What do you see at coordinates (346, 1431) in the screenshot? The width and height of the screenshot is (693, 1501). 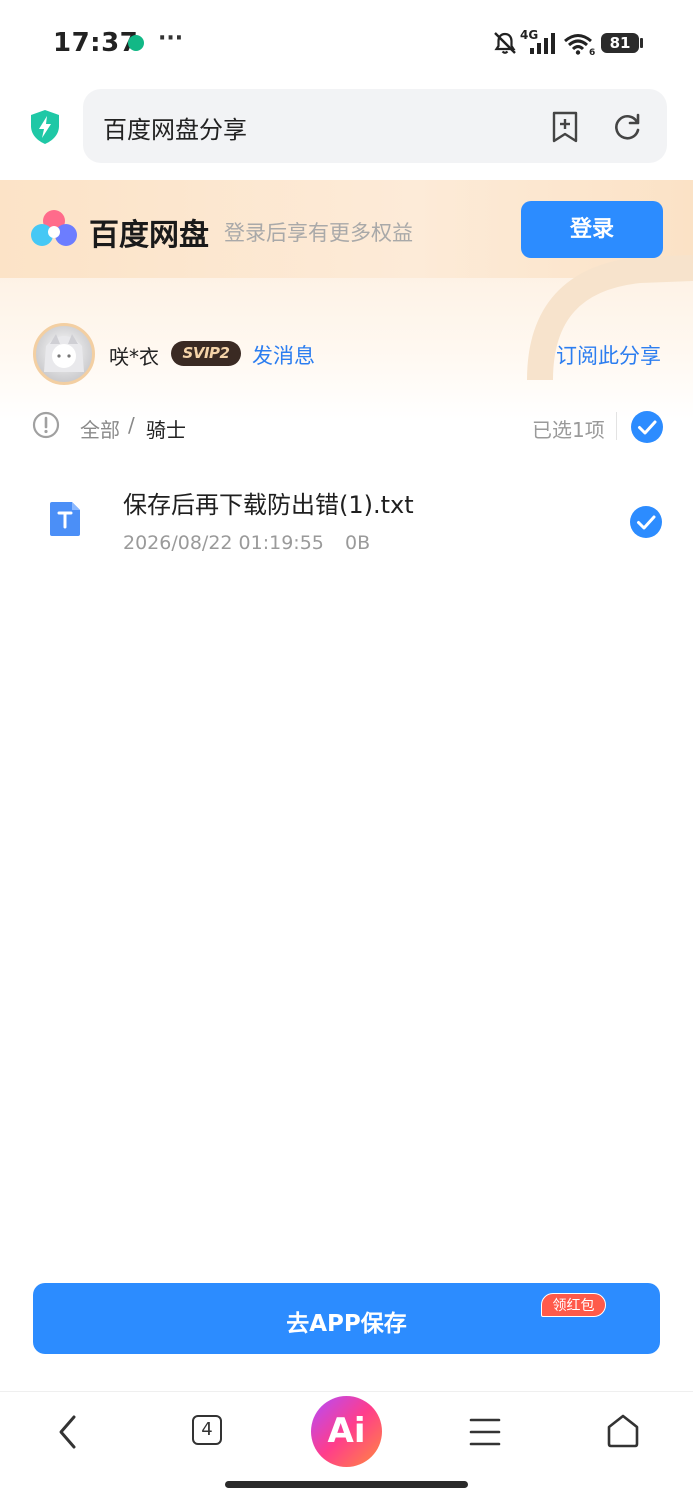 I see `ai-assistant-icon: Ai` at bounding box center [346, 1431].